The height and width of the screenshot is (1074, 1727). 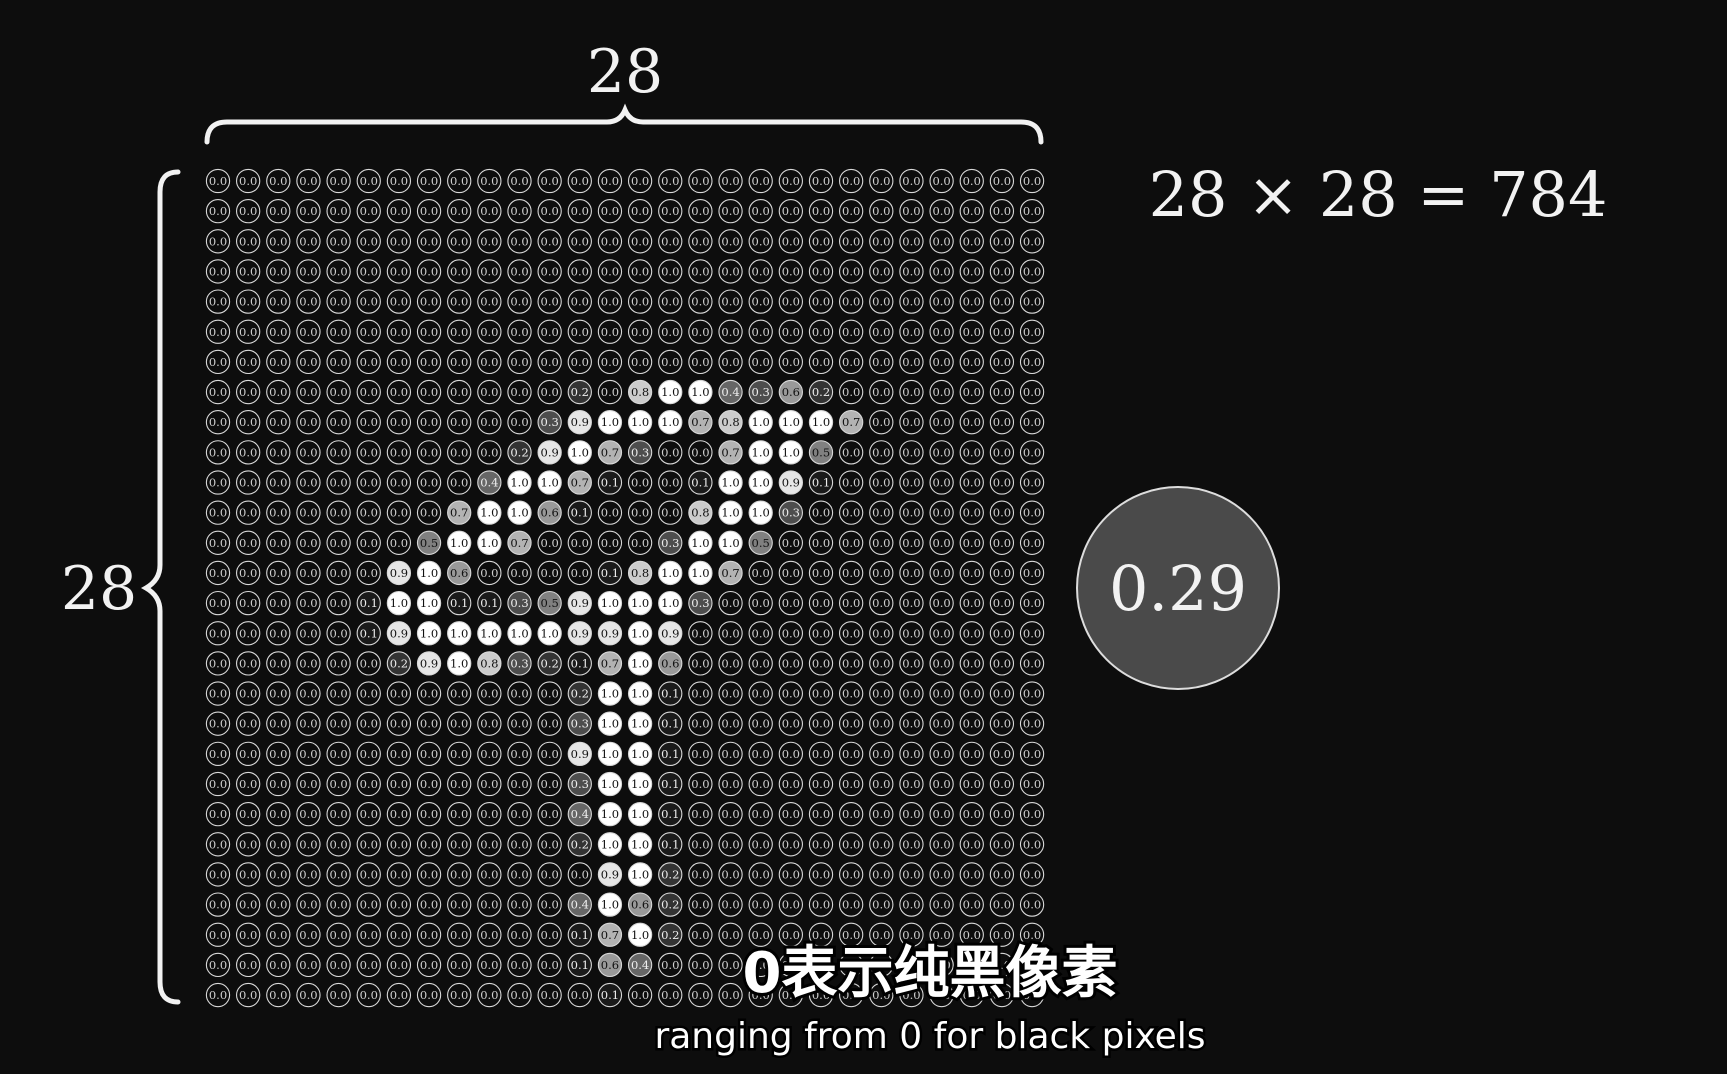 I want to click on pixel-value: 0.9, so click(x=550, y=452).